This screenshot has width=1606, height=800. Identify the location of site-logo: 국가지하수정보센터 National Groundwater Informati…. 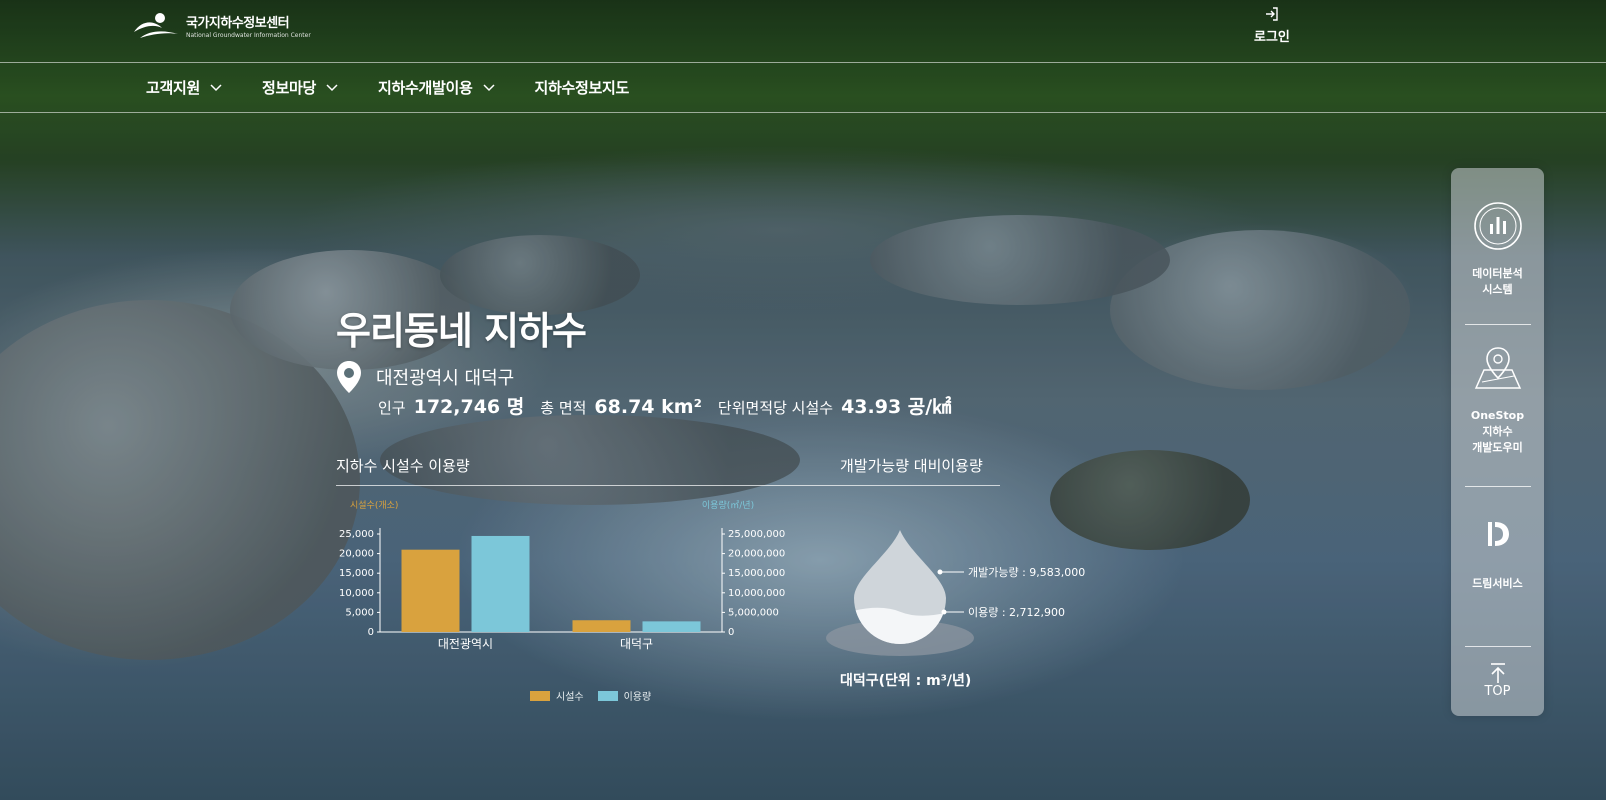
(221, 25).